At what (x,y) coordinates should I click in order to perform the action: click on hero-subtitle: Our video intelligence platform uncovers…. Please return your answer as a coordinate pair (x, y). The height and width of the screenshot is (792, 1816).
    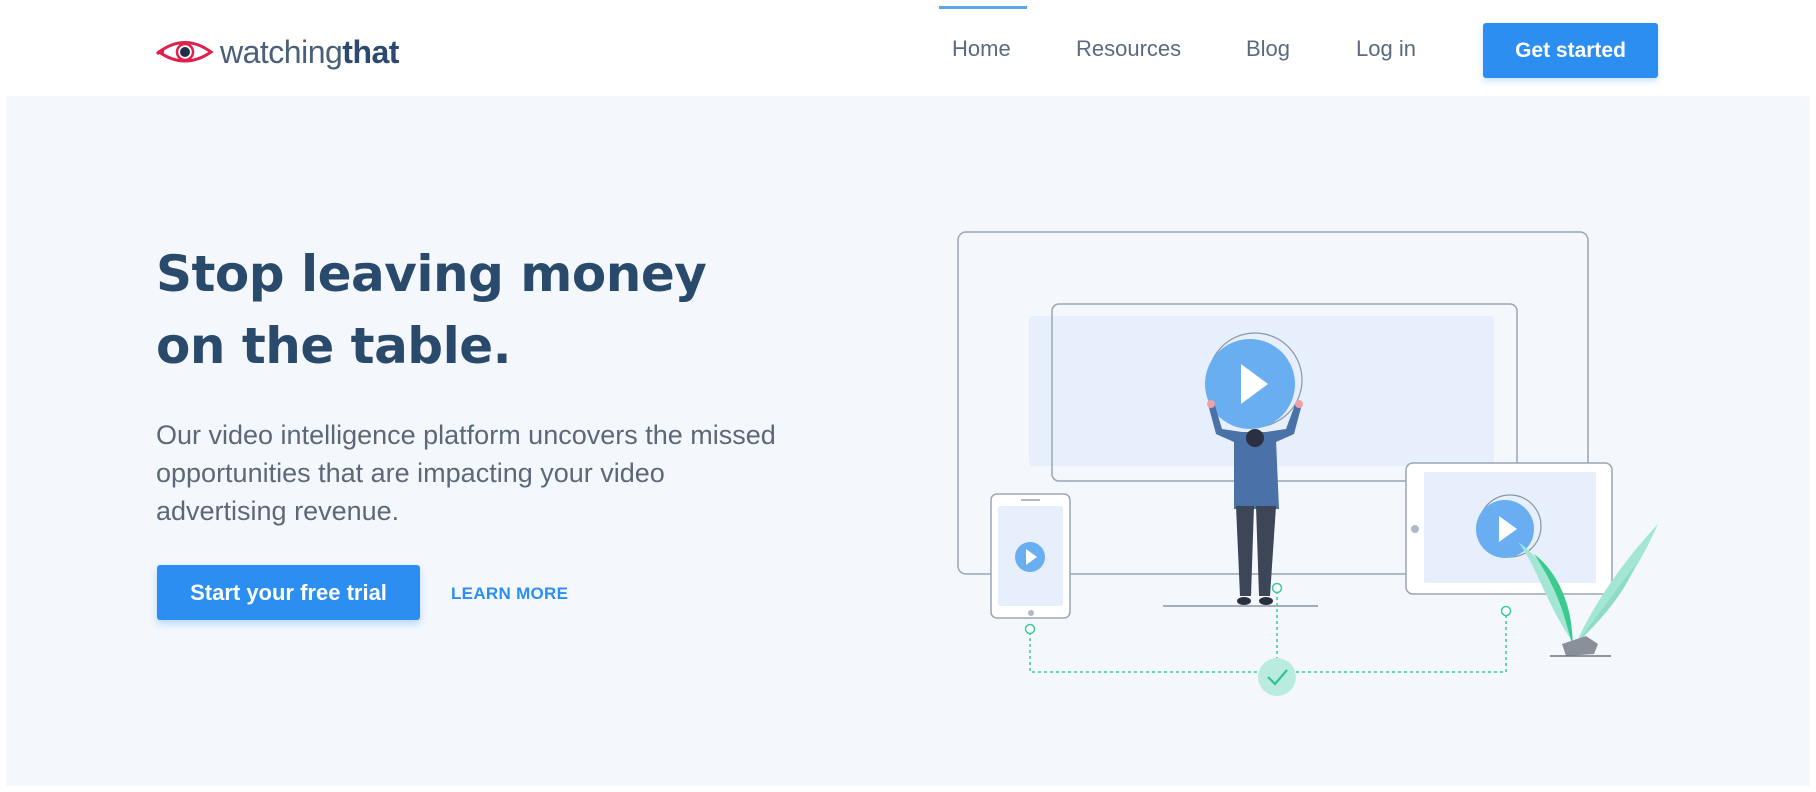
    Looking at the image, I should click on (466, 473).